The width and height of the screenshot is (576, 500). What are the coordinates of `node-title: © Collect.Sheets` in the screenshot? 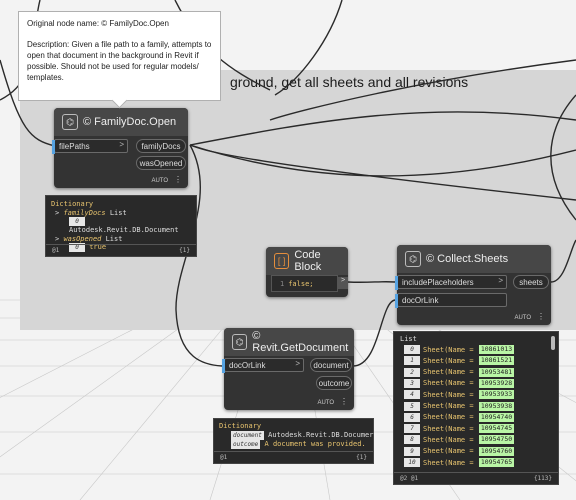 It's located at (467, 259).